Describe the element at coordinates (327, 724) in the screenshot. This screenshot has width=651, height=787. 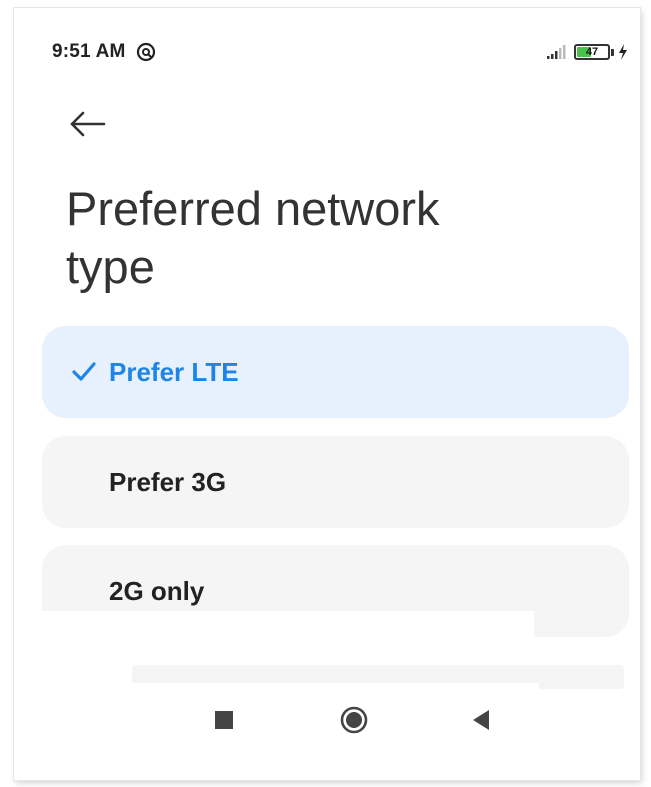
I see `navigation-bar` at that location.